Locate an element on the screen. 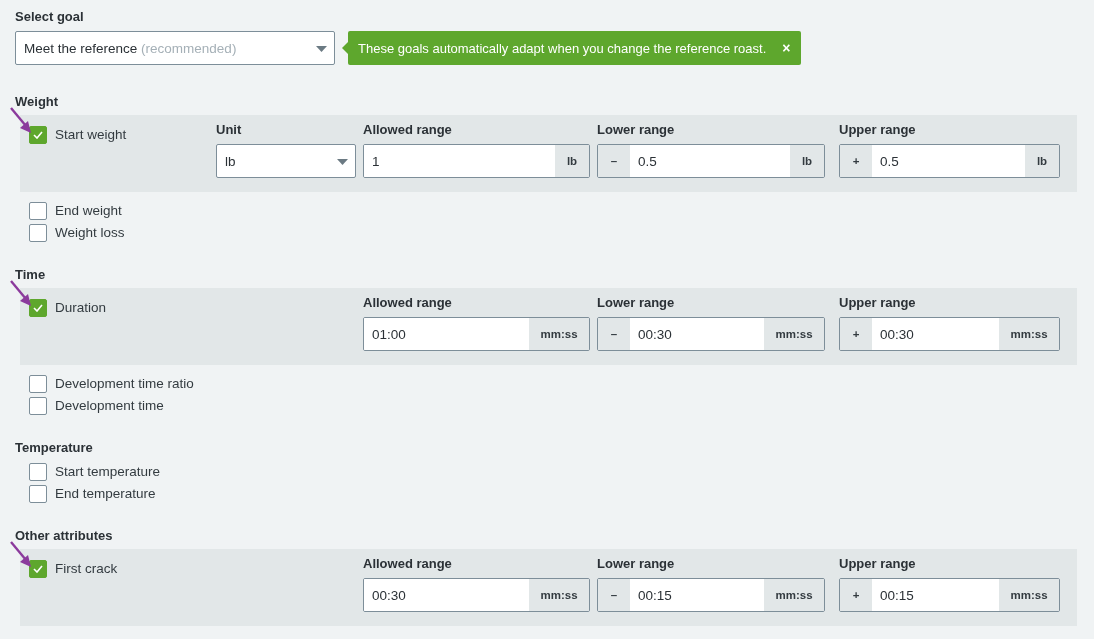 This screenshot has width=1094, height=639. checkbox-label: Development time is located at coordinates (109, 406).